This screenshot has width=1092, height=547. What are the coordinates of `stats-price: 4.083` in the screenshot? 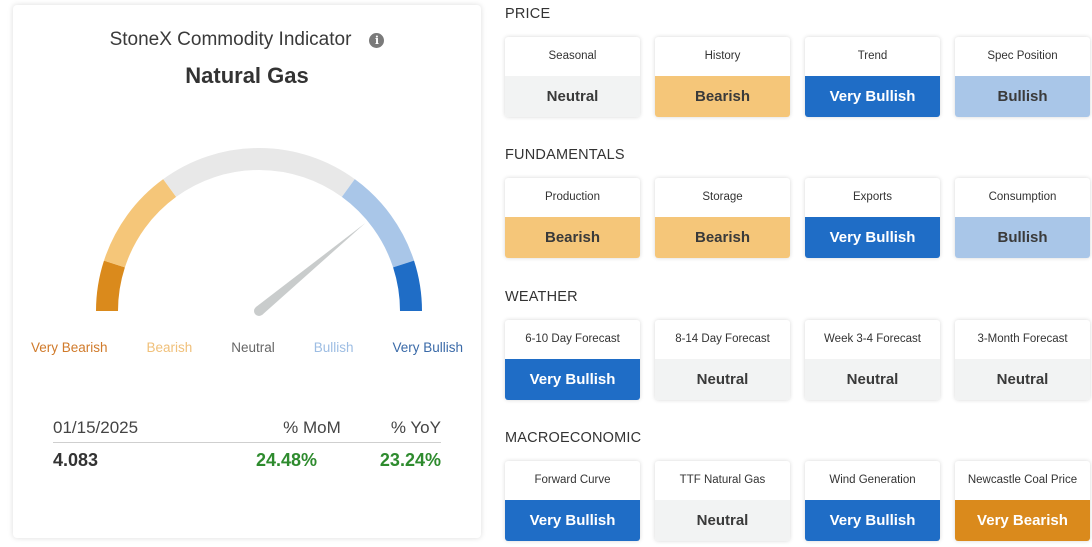 It's located at (76, 459).